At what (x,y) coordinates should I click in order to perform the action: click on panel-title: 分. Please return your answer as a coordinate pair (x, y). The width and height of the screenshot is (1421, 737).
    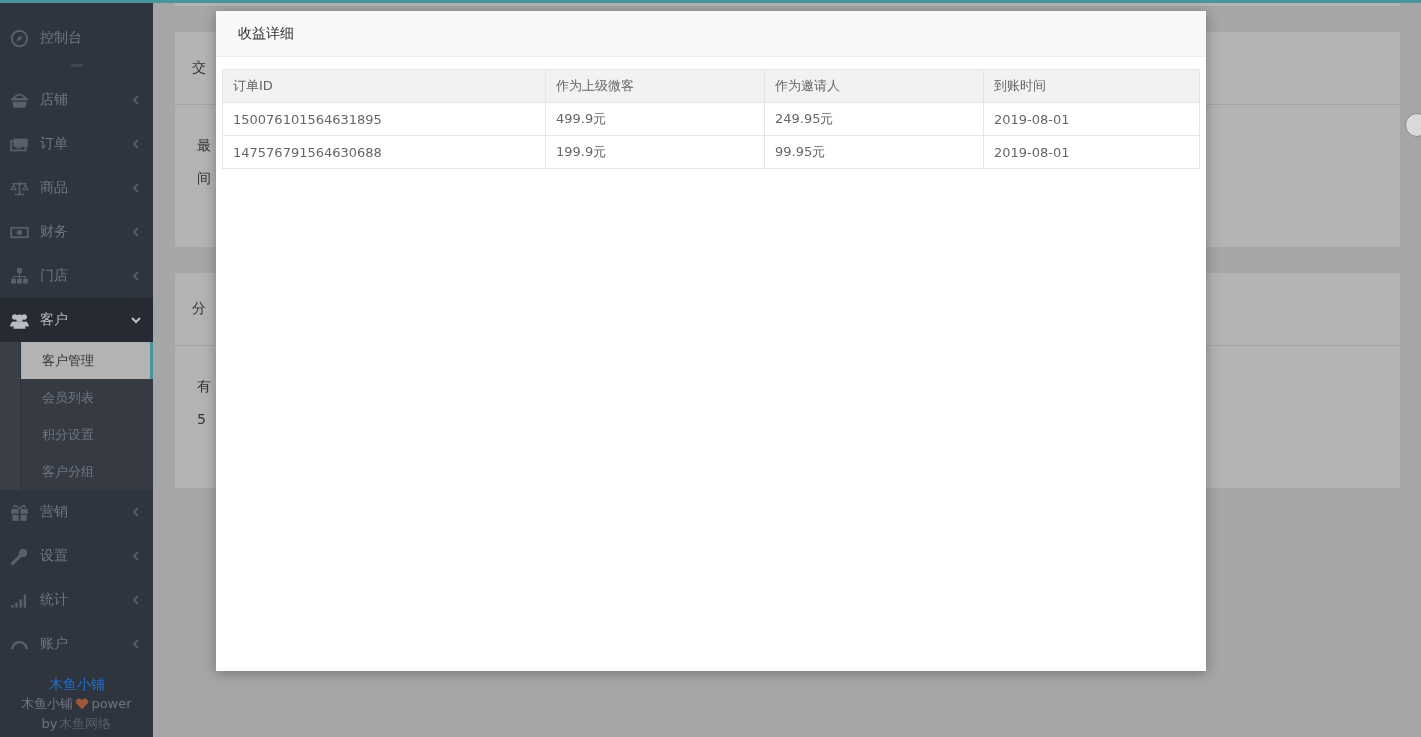
    Looking at the image, I should click on (199, 309).